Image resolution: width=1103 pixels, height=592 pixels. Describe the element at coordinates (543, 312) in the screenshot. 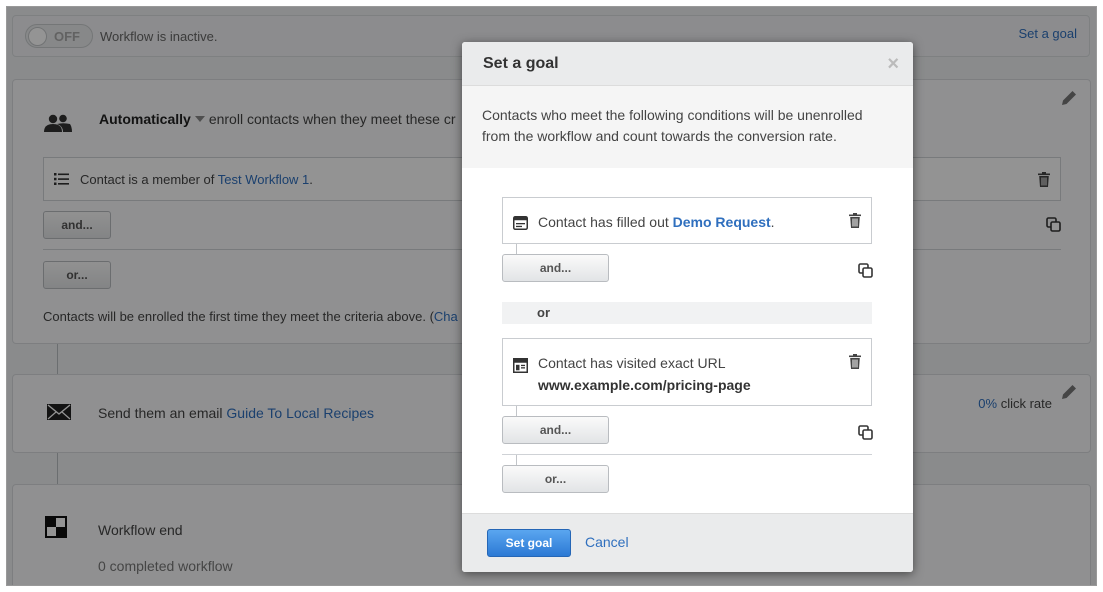

I see `or-label: or` at that location.